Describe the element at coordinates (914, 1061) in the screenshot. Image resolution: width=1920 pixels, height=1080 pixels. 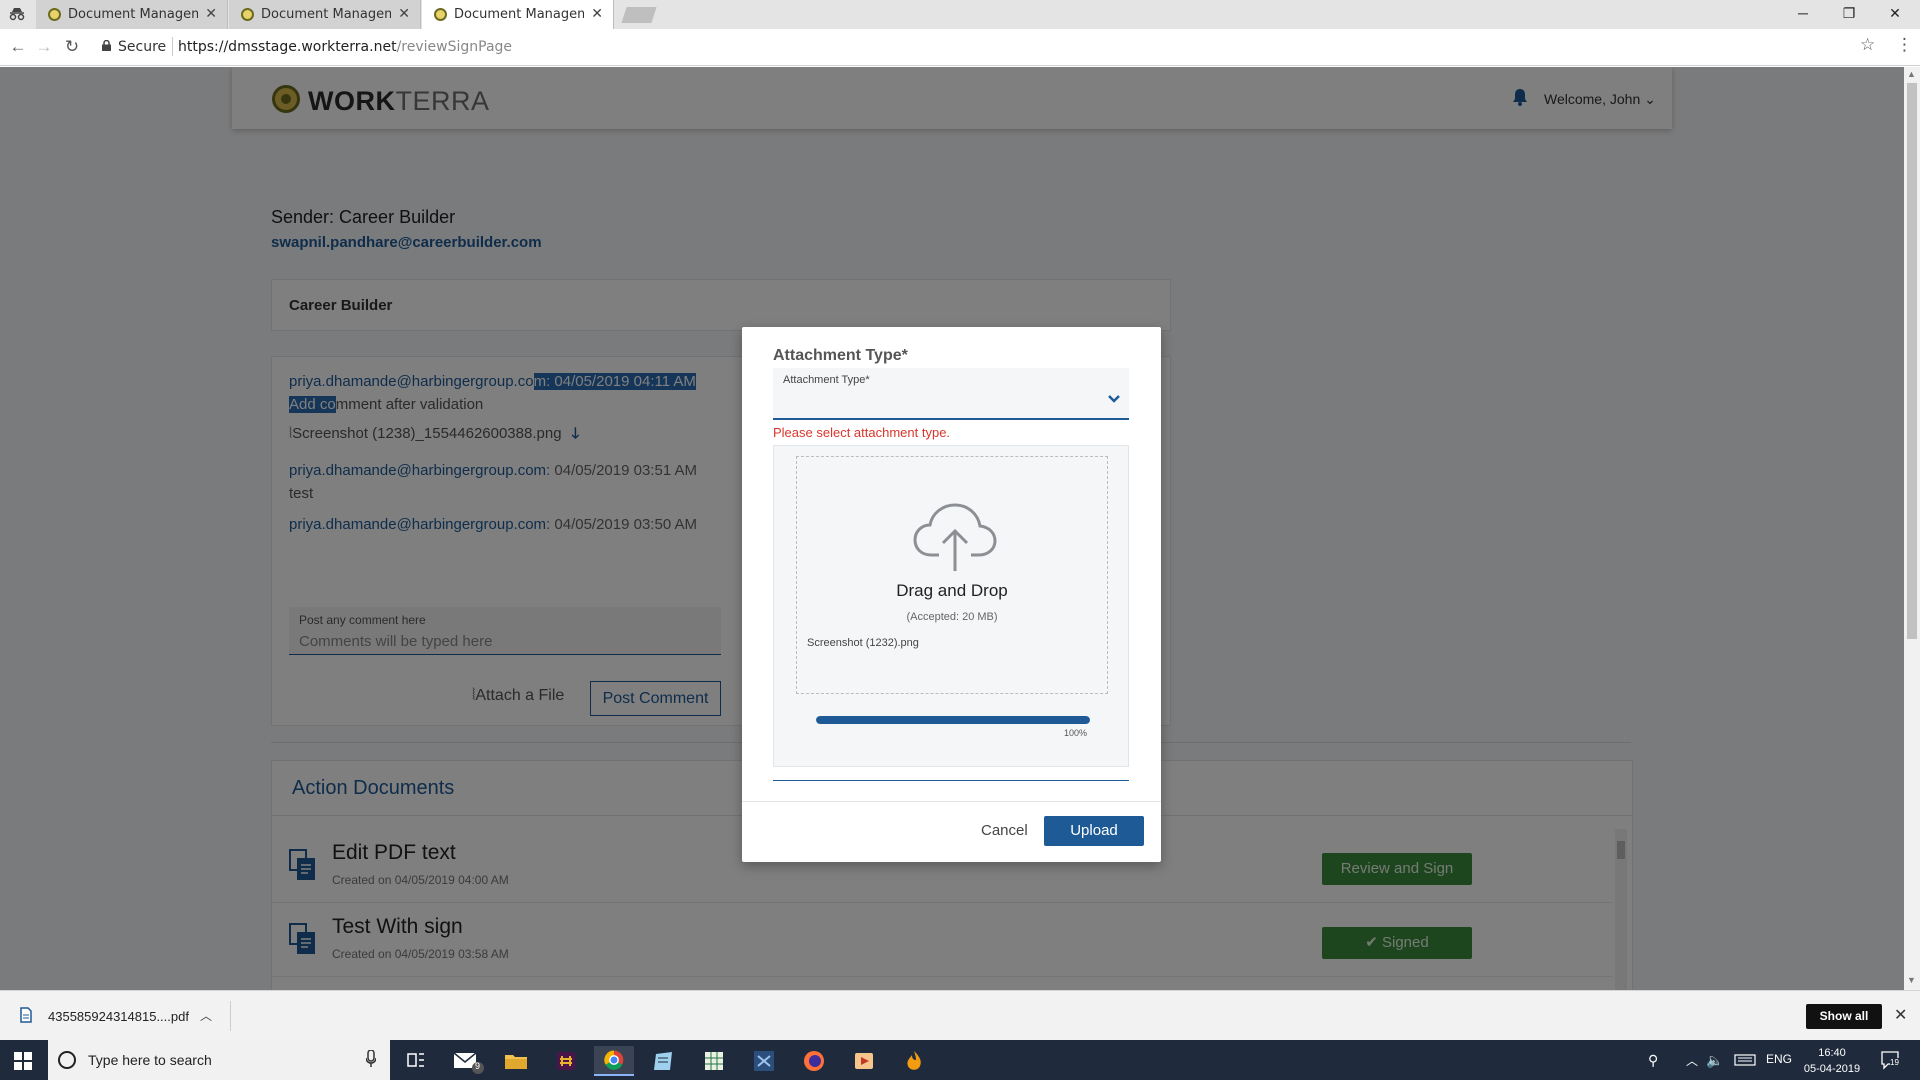
I see `flame-app-icon` at that location.